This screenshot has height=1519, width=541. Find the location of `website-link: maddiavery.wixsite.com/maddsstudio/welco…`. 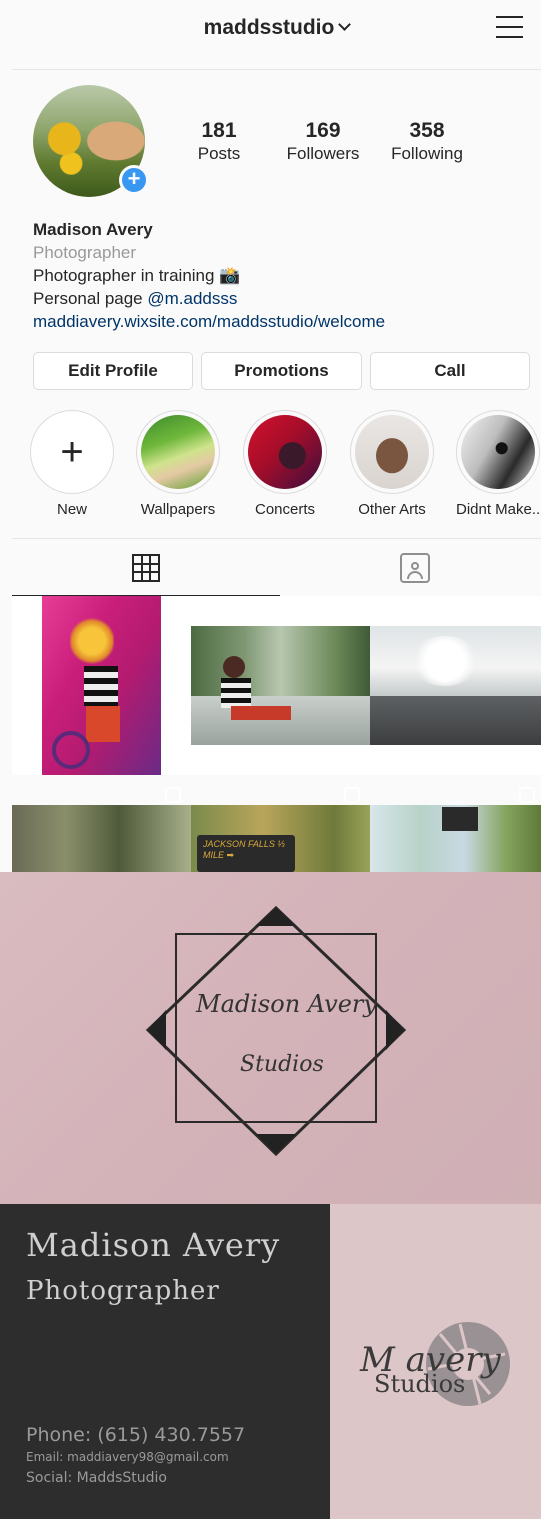

website-link: maddiavery.wixsite.com/maddsstudio/welco… is located at coordinates (209, 321).